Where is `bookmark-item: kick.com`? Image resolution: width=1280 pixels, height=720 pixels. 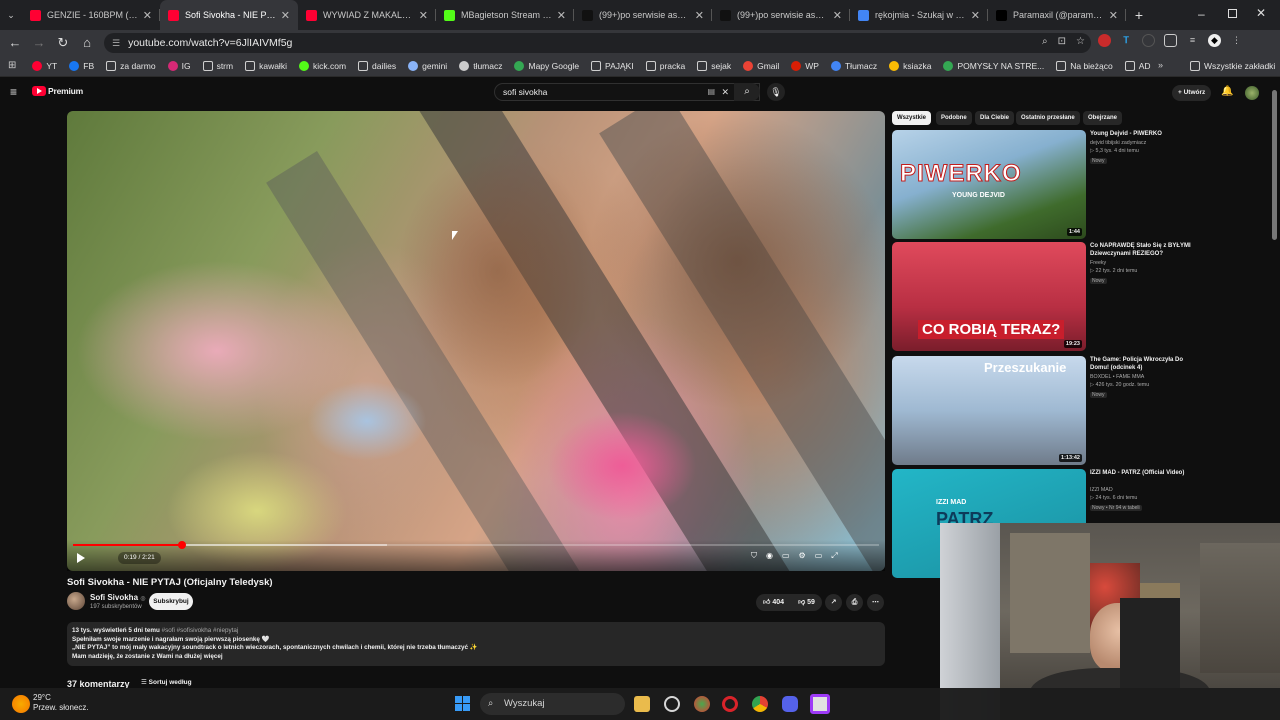 bookmark-item: kick.com is located at coordinates (322, 65).